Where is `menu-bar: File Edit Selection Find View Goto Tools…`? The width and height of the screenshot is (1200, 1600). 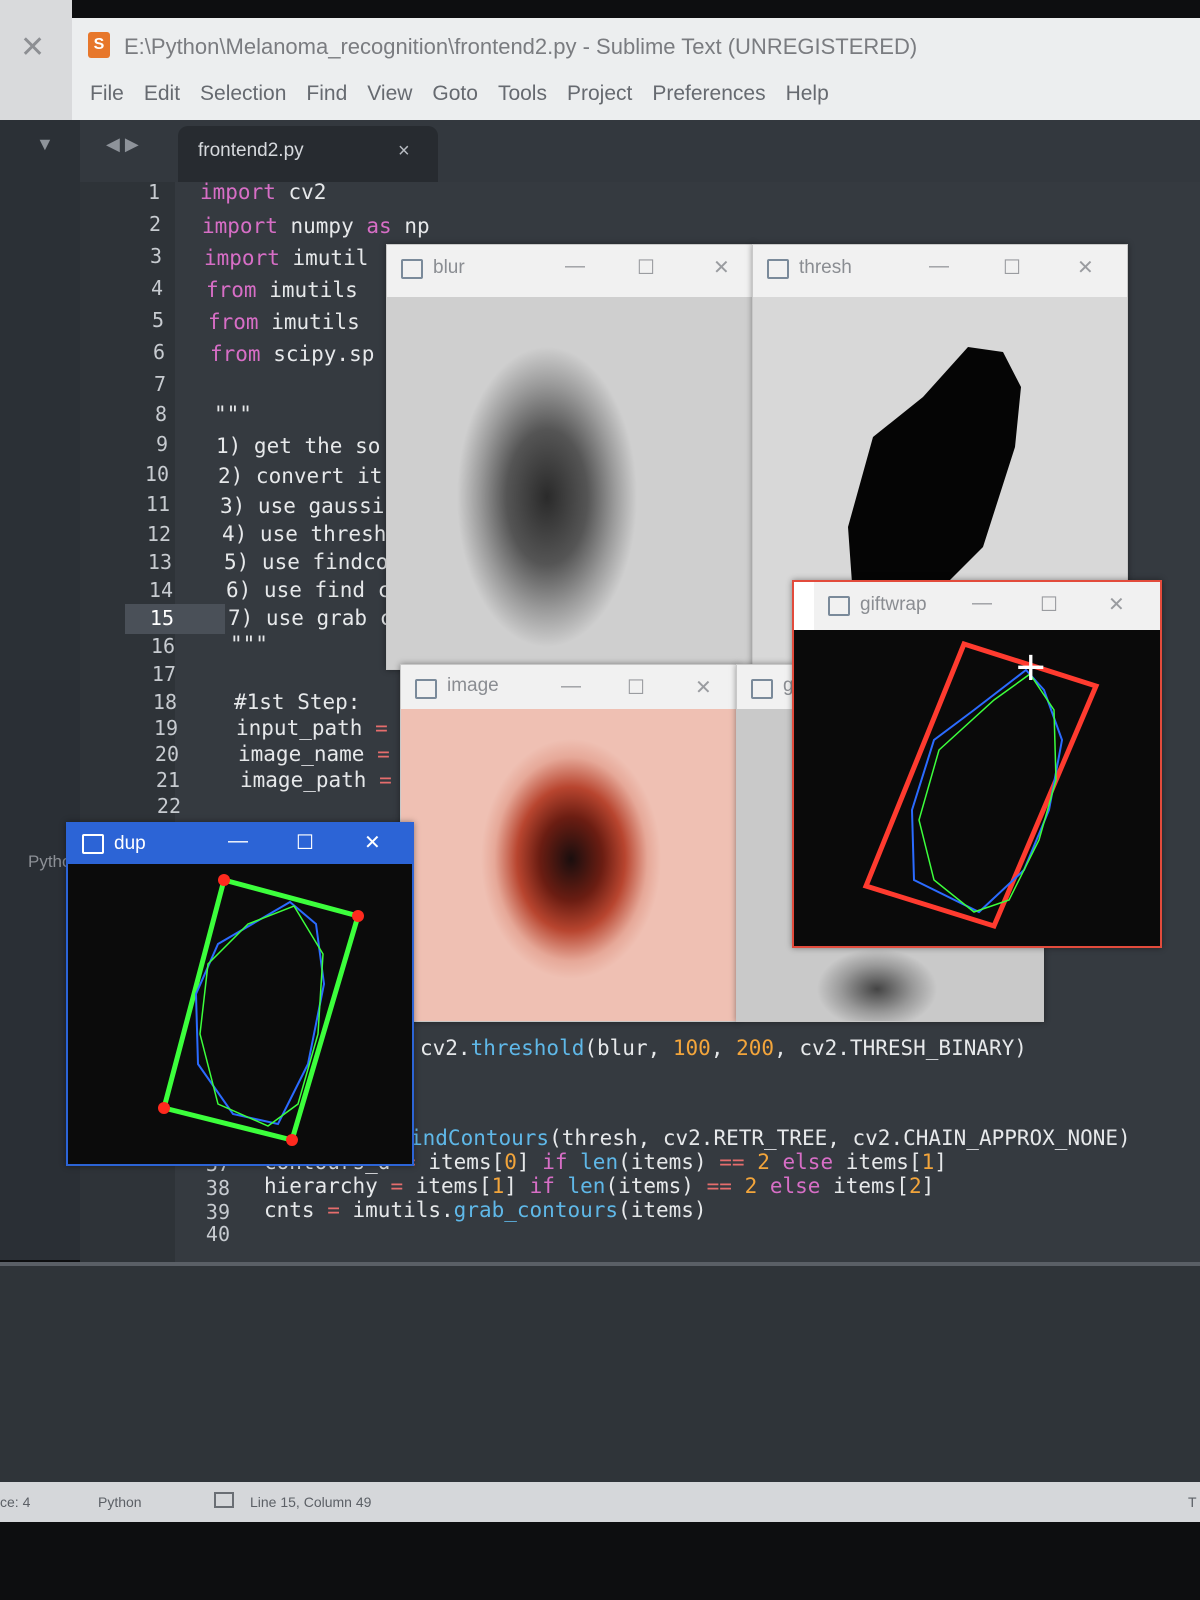
menu-bar: File Edit Selection Find View Goto Tools… is located at coordinates (636, 99).